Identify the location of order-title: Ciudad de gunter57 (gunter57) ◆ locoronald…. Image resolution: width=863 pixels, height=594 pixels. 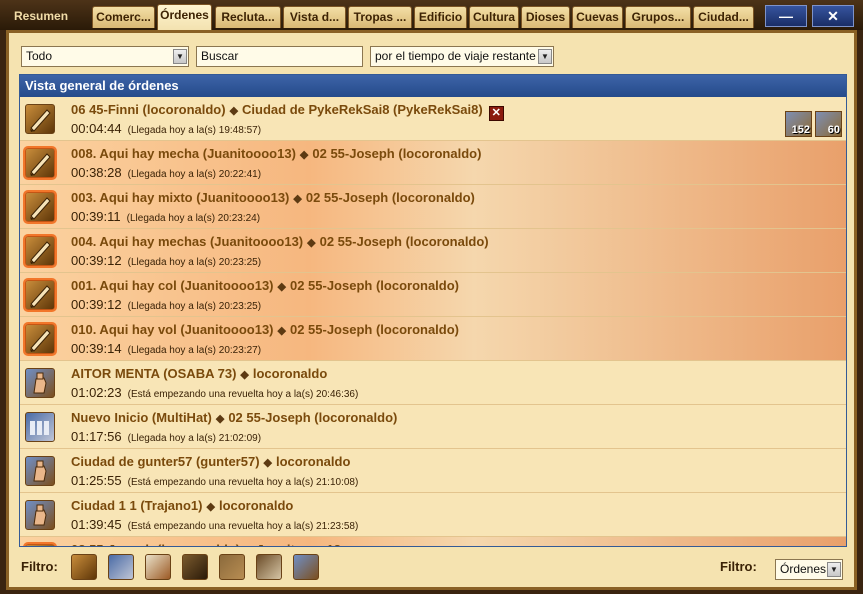
(210, 461).